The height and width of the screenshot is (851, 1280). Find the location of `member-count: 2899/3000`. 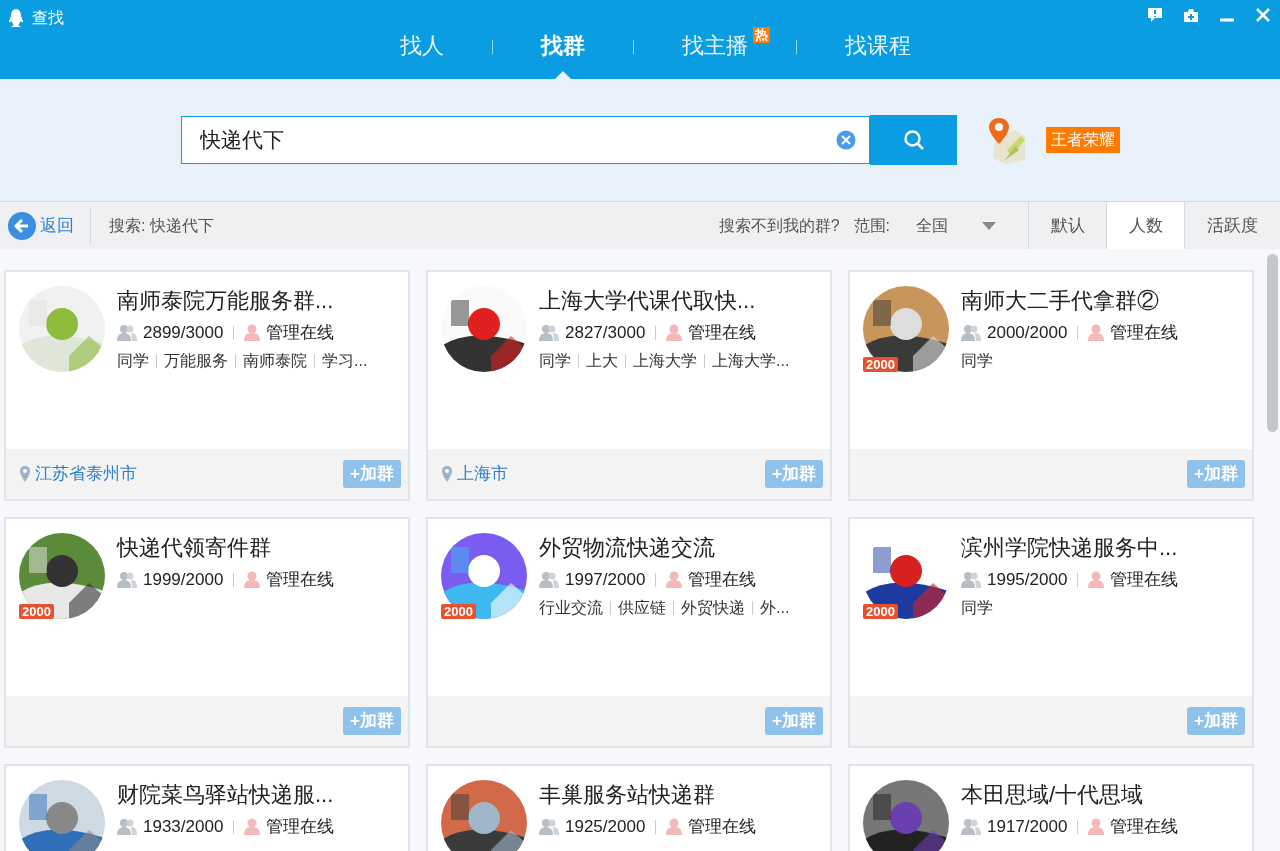

member-count: 2899/3000 is located at coordinates (183, 333).